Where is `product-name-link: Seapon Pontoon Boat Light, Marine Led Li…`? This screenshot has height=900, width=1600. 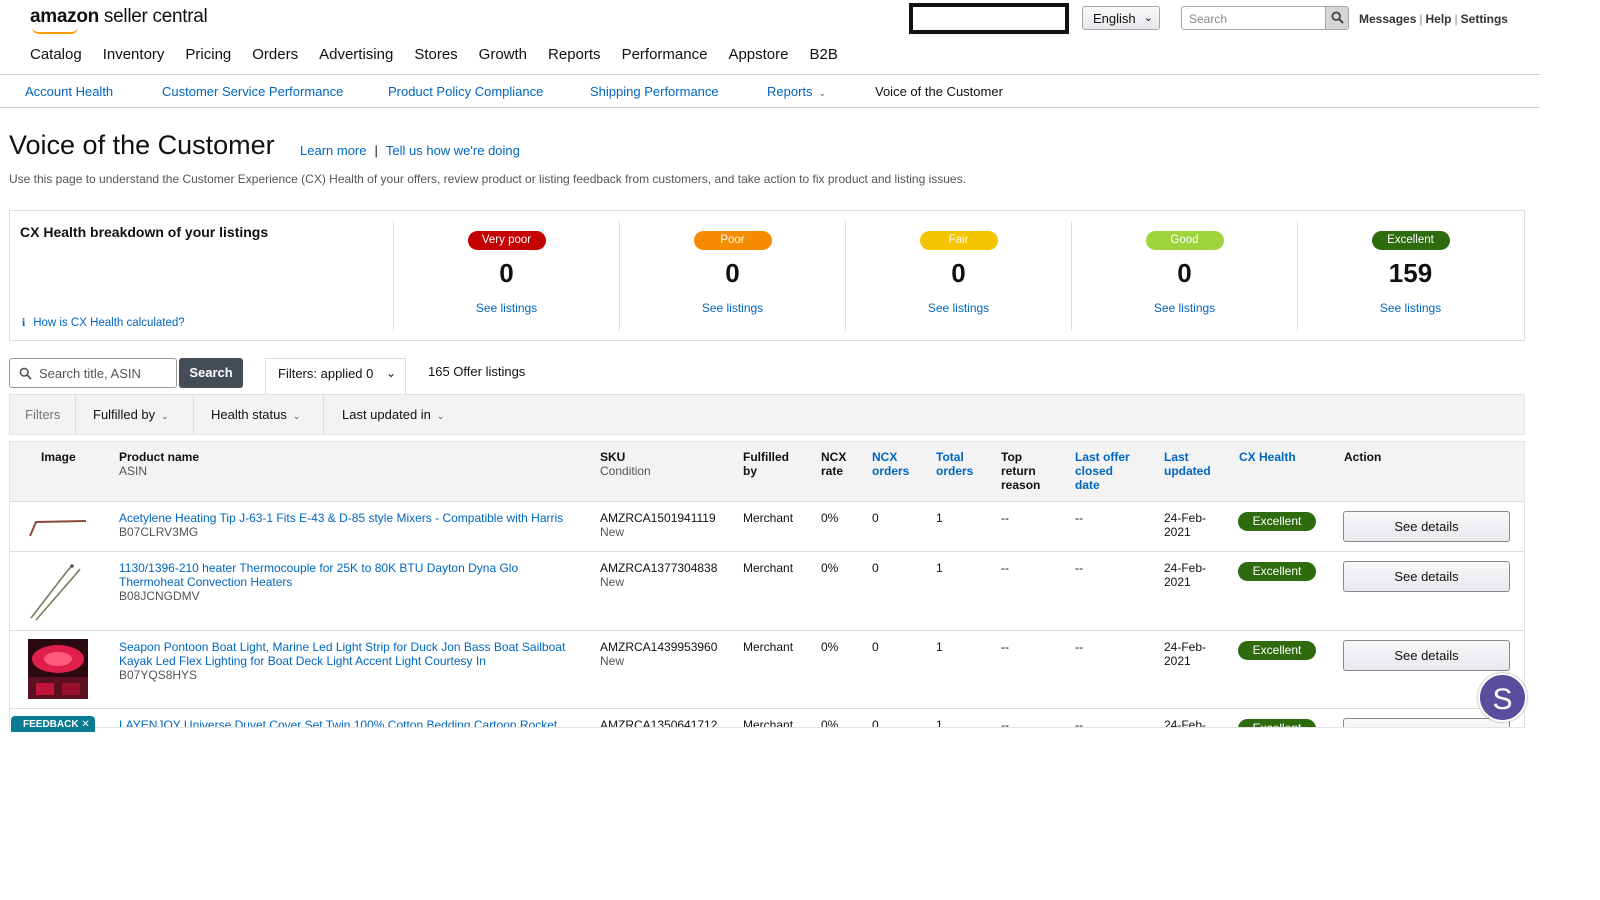 product-name-link: Seapon Pontoon Boat Light, Marine Led Li… is located at coordinates (346, 654).